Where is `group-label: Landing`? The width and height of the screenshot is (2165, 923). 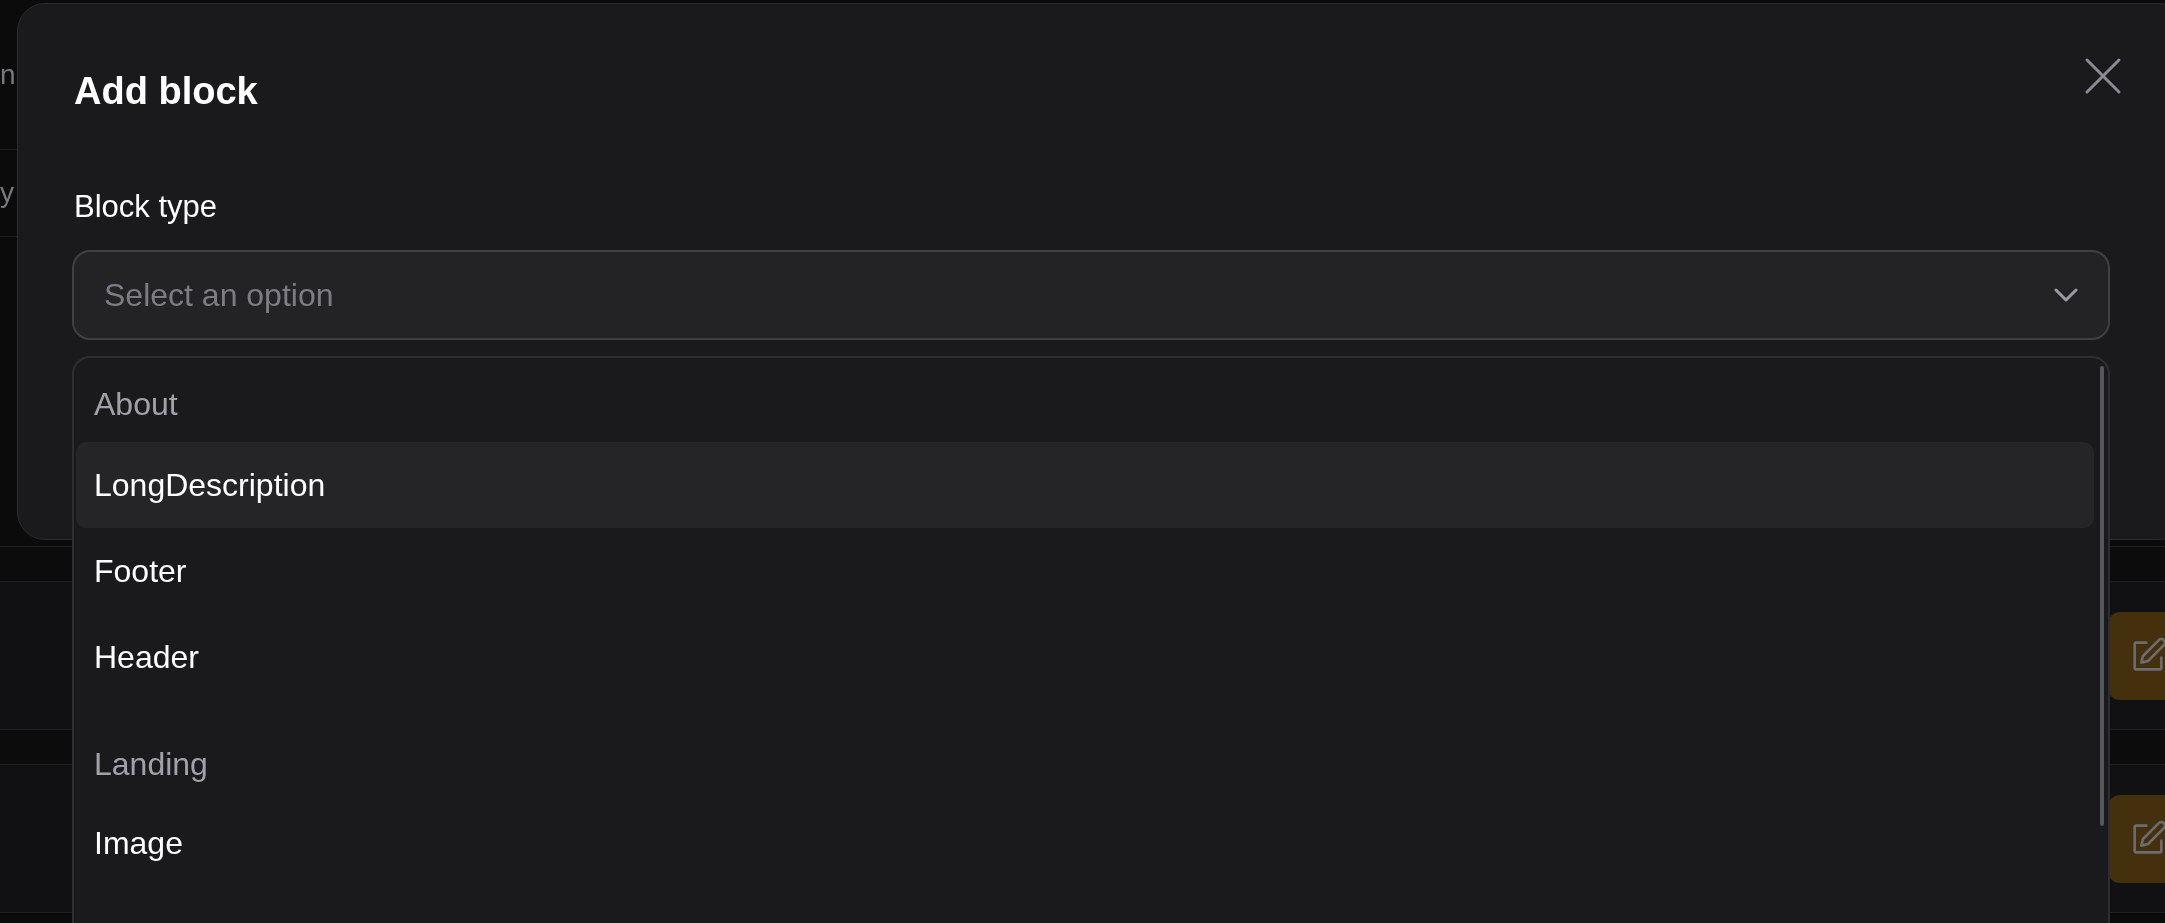 group-label: Landing is located at coordinates (151, 764).